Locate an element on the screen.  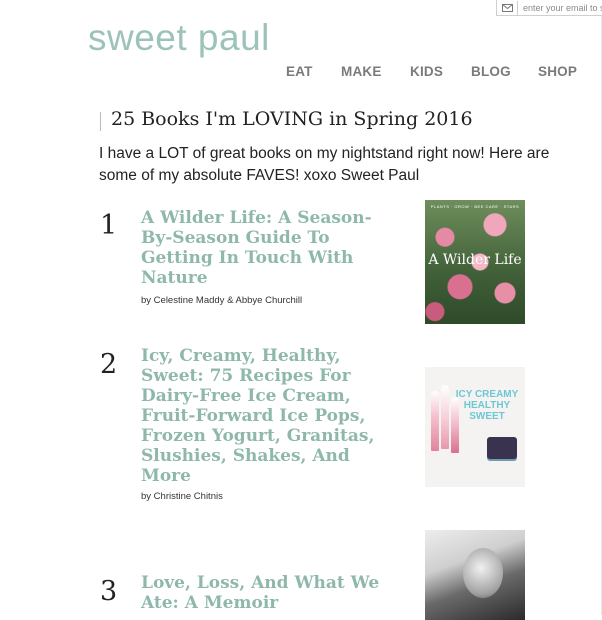
cover-strip-text: PLANTS · GROW · BEE CARE · STARS is located at coordinates (475, 206).